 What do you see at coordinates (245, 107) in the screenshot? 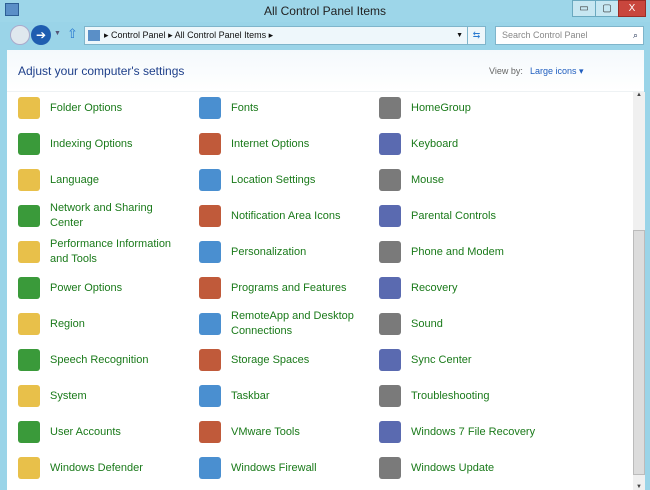
I see `item-label: Fonts` at bounding box center [245, 107].